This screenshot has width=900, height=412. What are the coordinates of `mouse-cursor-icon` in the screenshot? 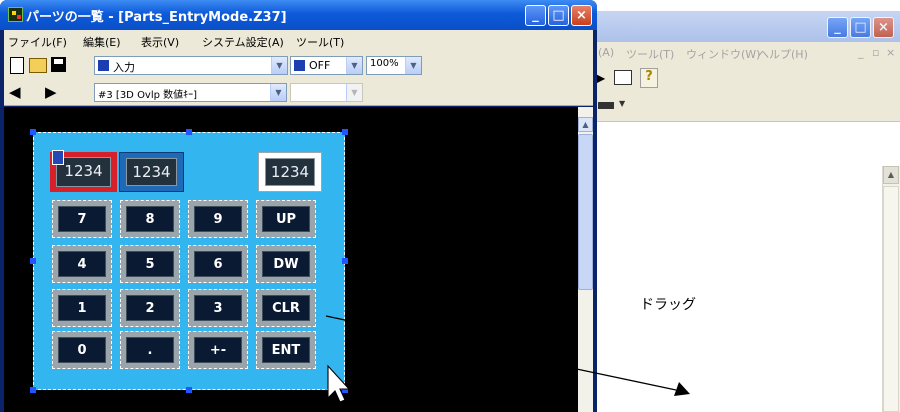 It's located at (339, 383).